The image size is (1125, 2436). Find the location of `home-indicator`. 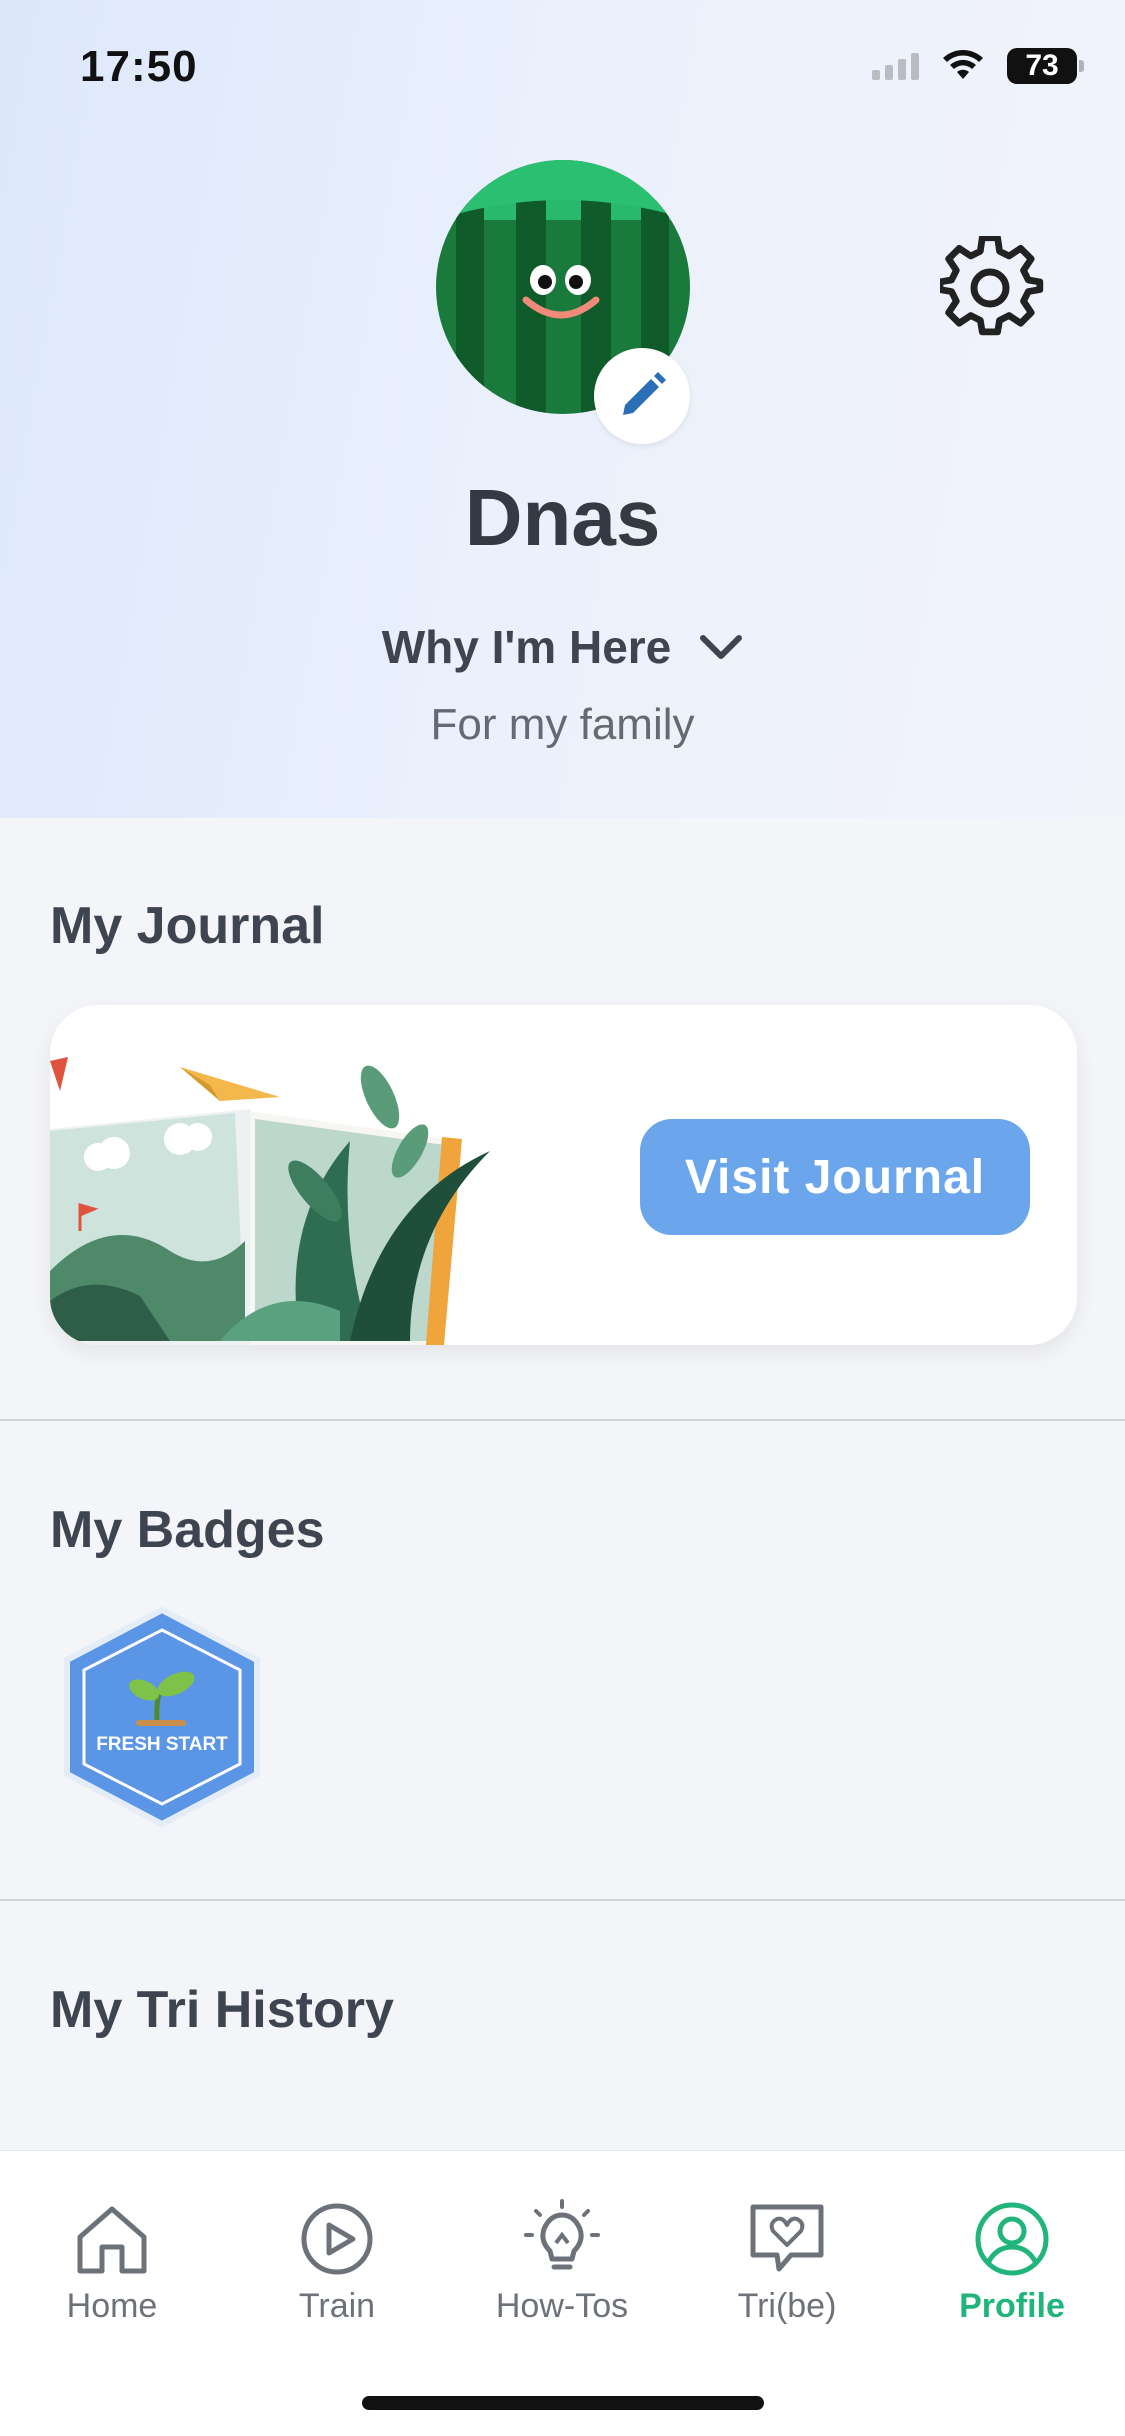

home-indicator is located at coordinates (563, 2403).